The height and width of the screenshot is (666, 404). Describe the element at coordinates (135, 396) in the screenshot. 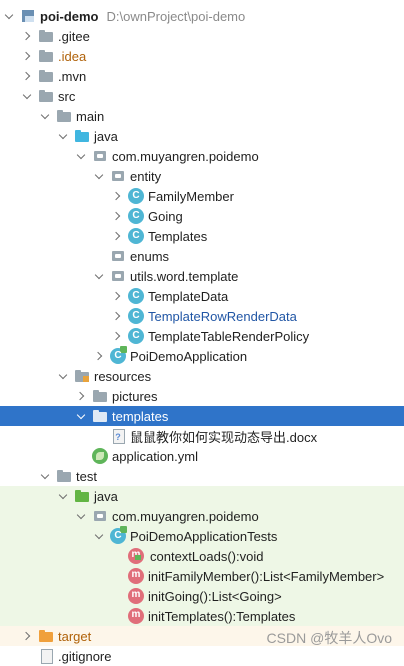

I see `tree-label: pictures` at that location.